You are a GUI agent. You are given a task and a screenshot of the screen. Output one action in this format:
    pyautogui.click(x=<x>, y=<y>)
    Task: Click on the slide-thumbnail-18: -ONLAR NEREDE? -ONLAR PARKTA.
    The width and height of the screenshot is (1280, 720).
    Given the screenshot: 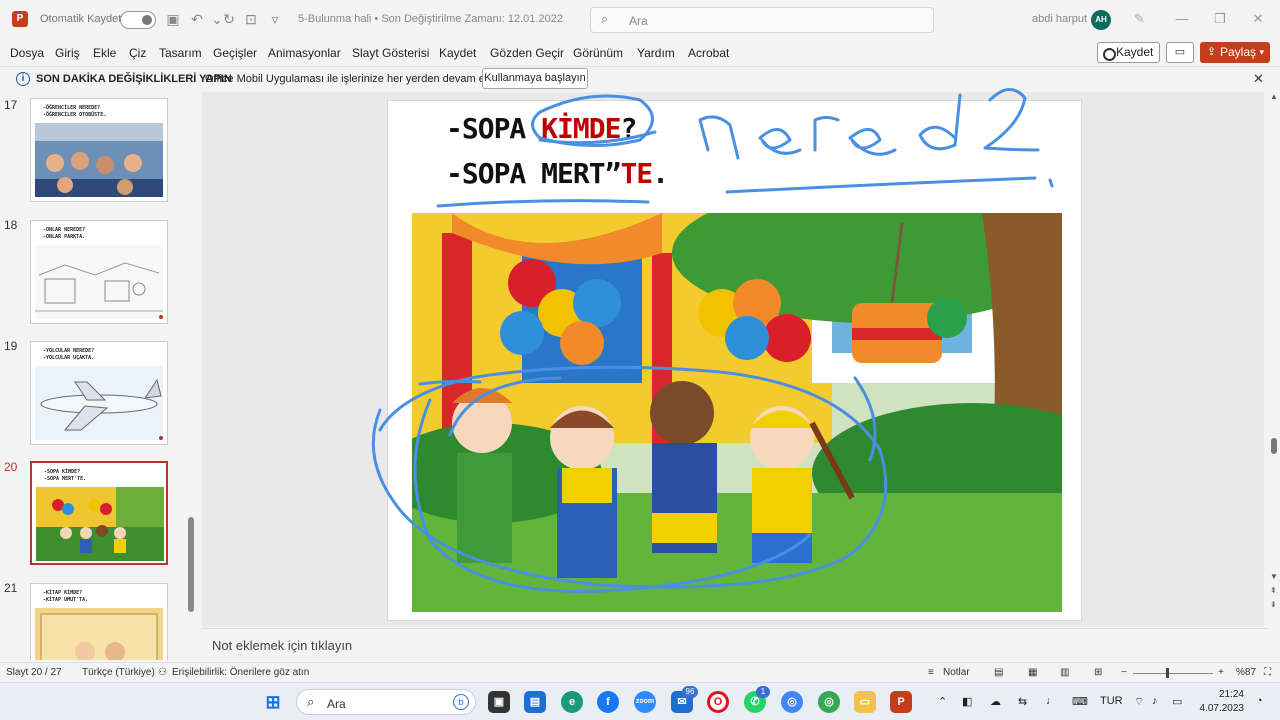 What is the action you would take?
    pyautogui.click(x=99, y=272)
    